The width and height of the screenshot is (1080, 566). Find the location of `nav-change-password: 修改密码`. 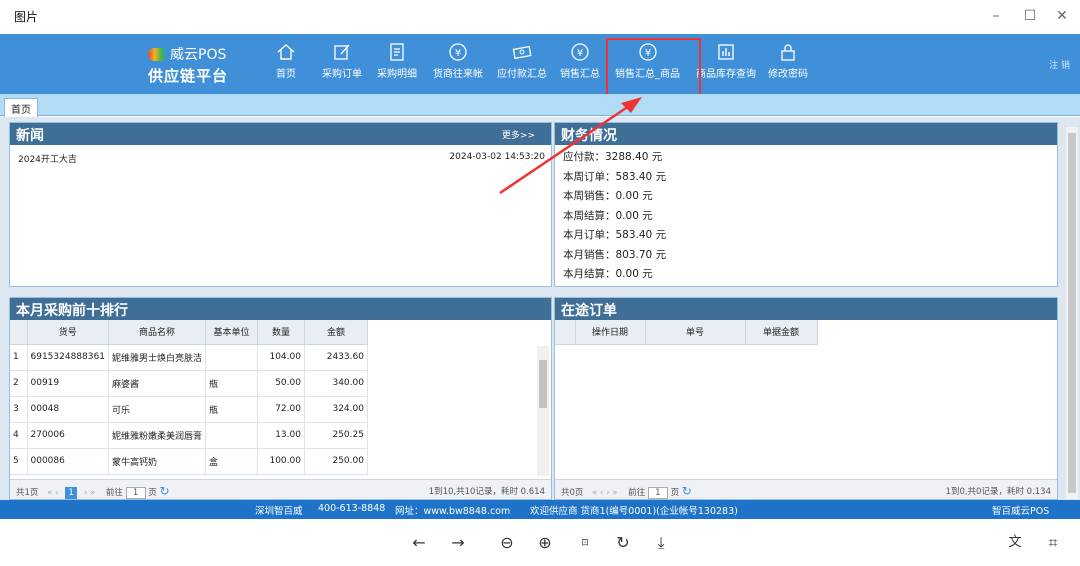

nav-change-password: 修改密码 is located at coordinates (788, 59).